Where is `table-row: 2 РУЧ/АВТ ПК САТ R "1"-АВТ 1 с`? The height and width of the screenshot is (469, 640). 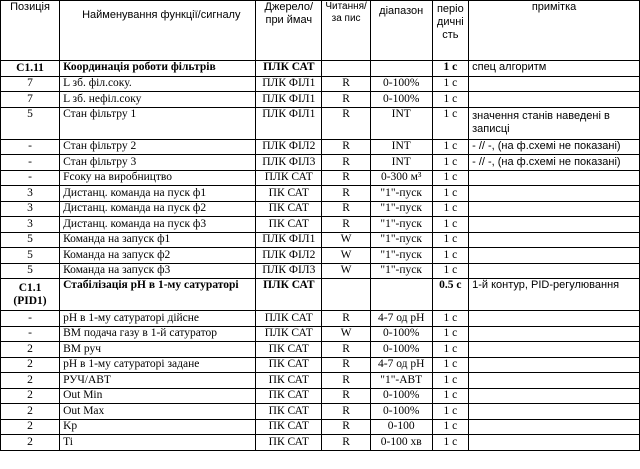 table-row: 2 РУЧ/АВТ ПК САТ R "1"-АВТ 1 с is located at coordinates (320, 380).